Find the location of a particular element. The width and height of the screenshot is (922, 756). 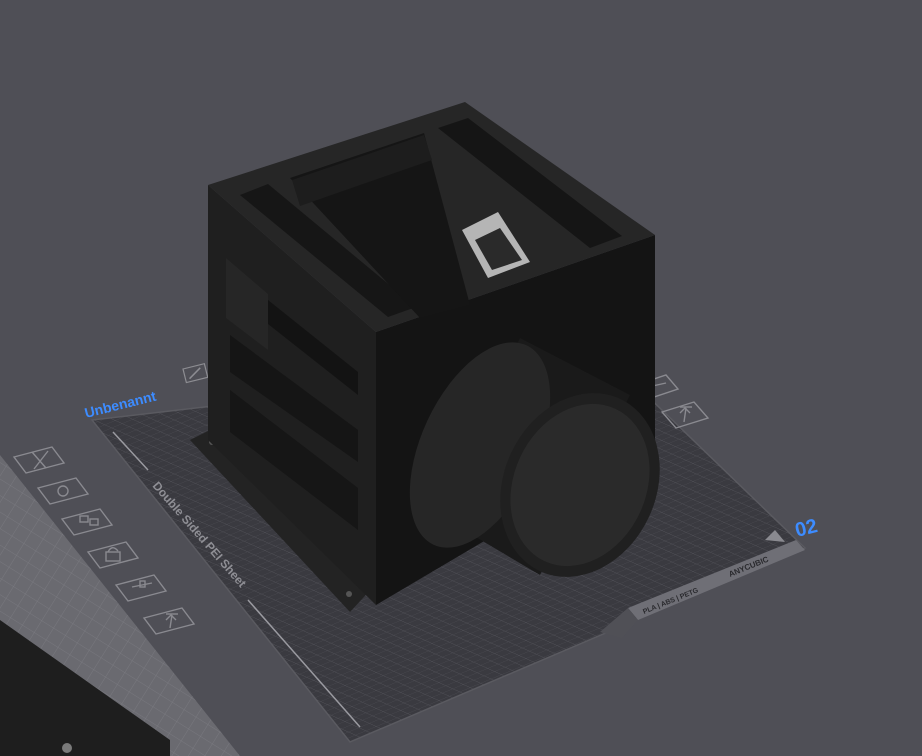

lock-plate-icon is located at coordinates (113, 555).